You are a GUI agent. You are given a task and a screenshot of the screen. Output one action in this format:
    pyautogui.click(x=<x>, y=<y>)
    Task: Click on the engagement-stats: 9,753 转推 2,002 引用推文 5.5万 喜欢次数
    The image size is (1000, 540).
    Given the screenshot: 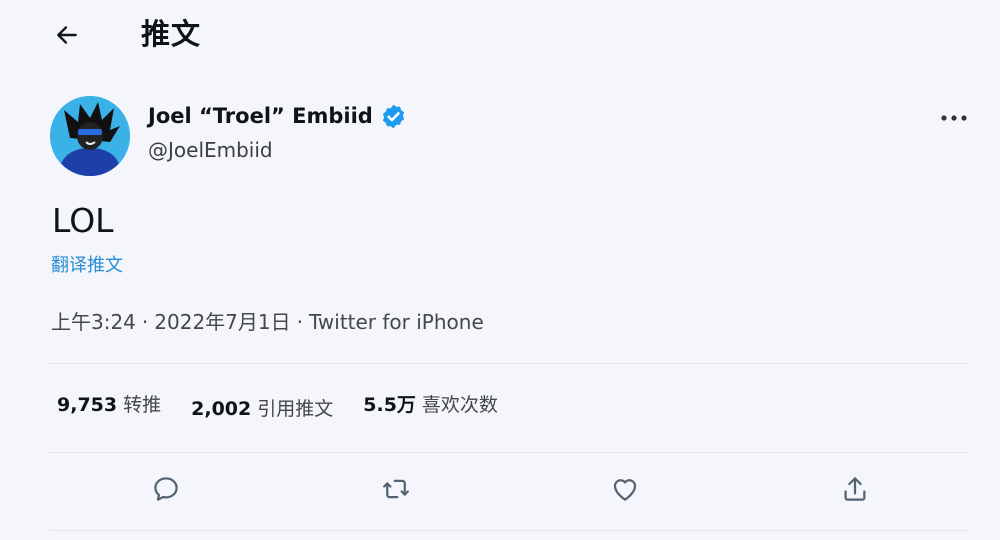 What is the action you would take?
    pyautogui.click(x=292, y=405)
    